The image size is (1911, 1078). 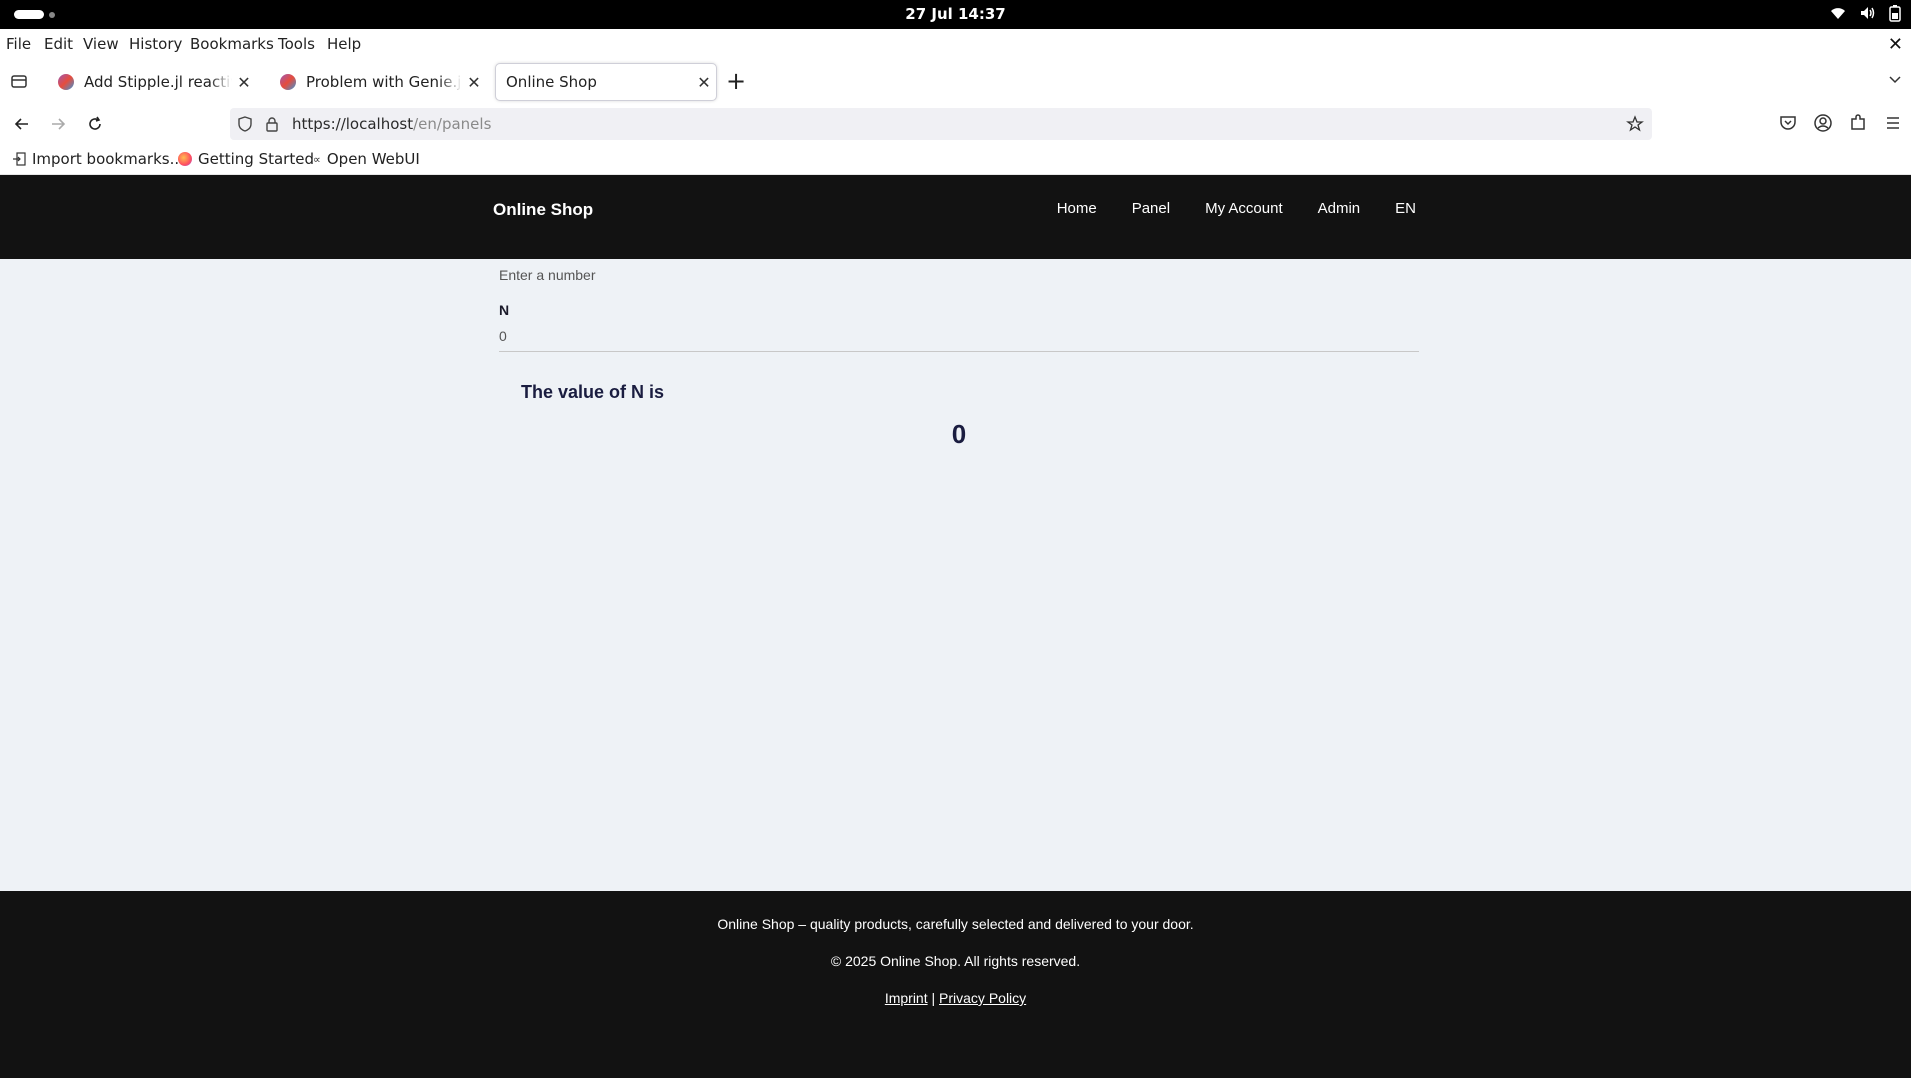 I want to click on import-icon, so click(x=19, y=159).